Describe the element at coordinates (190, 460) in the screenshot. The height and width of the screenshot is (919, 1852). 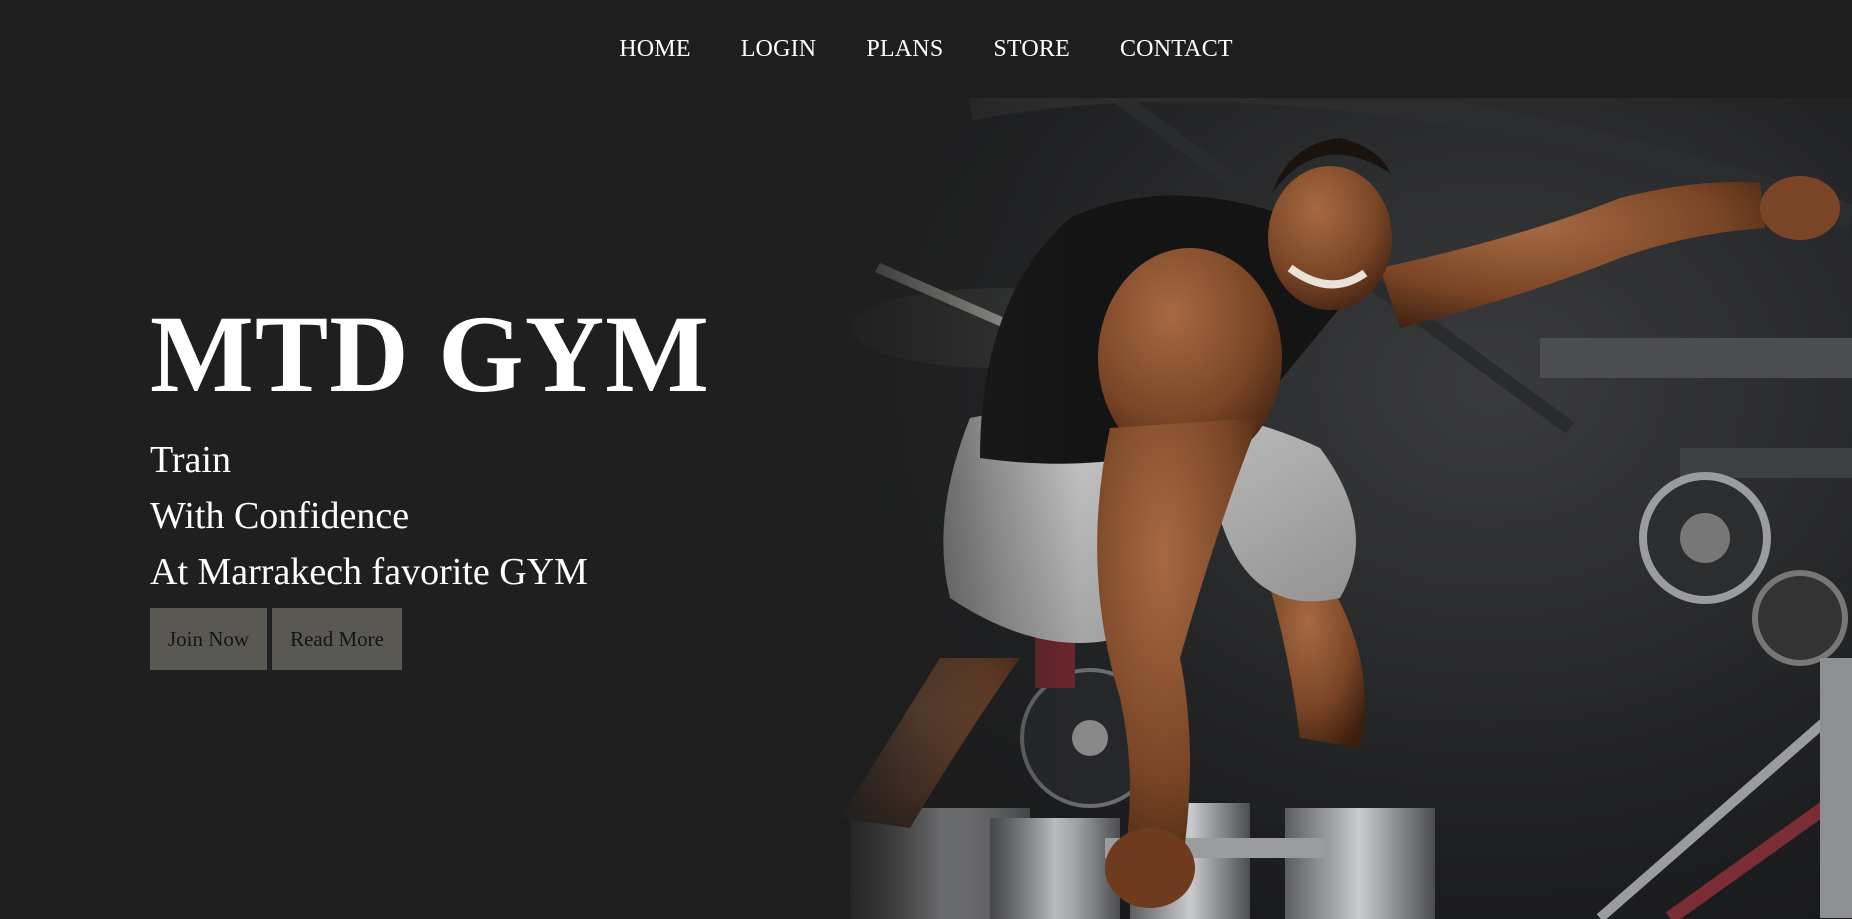
I see `tagline-line-1: Train` at that location.